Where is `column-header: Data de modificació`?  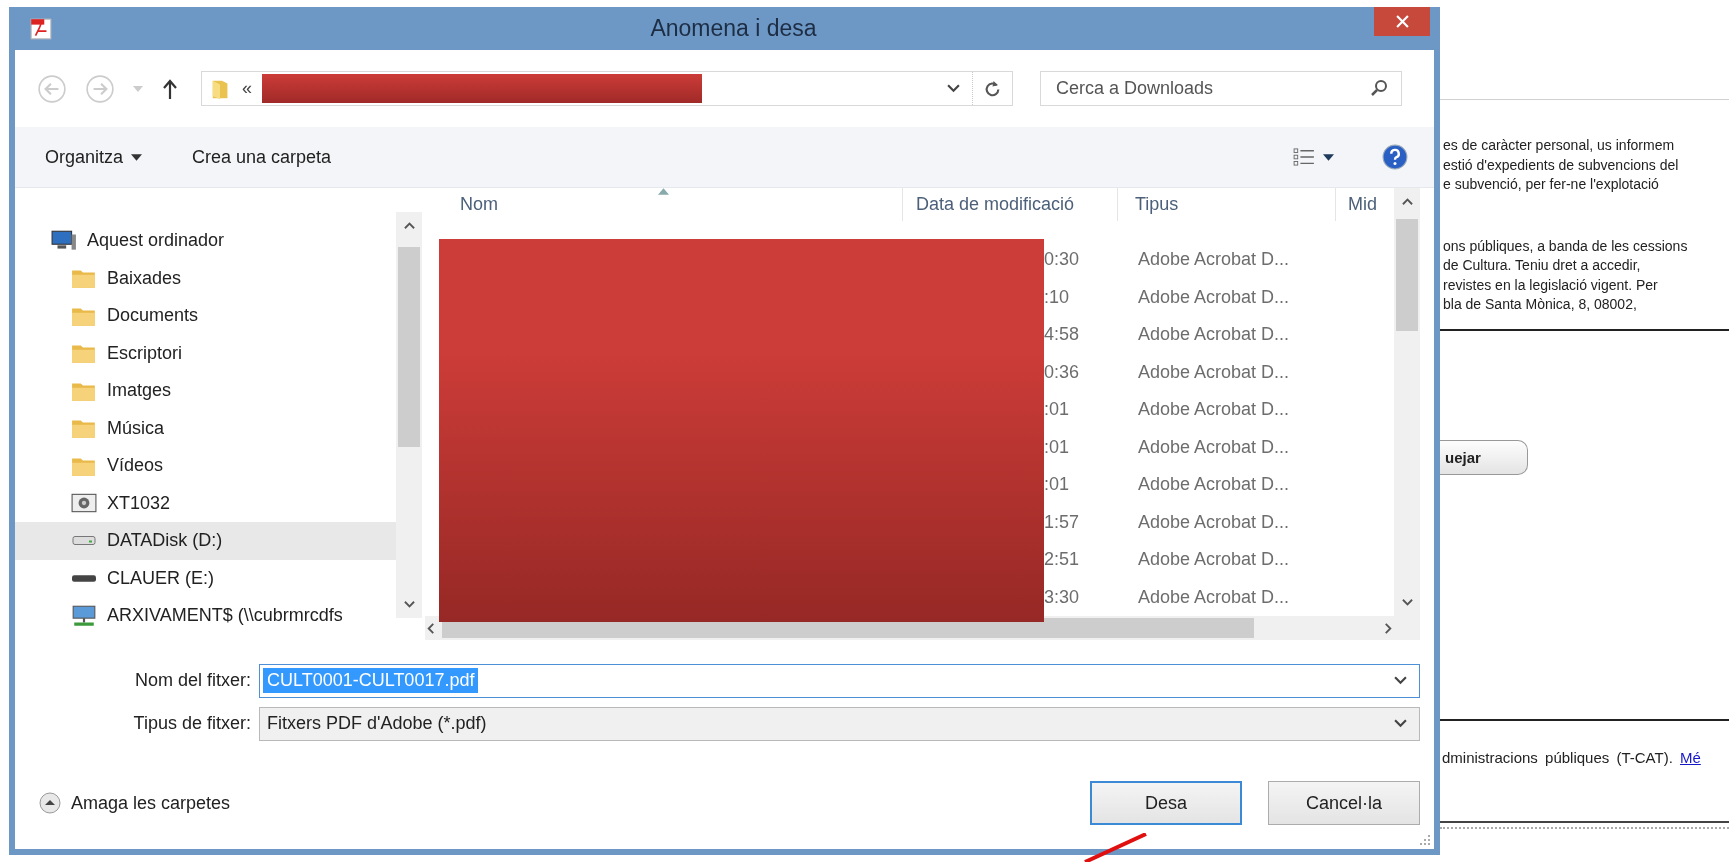
column-header: Data de modificació is located at coordinates (1010, 204).